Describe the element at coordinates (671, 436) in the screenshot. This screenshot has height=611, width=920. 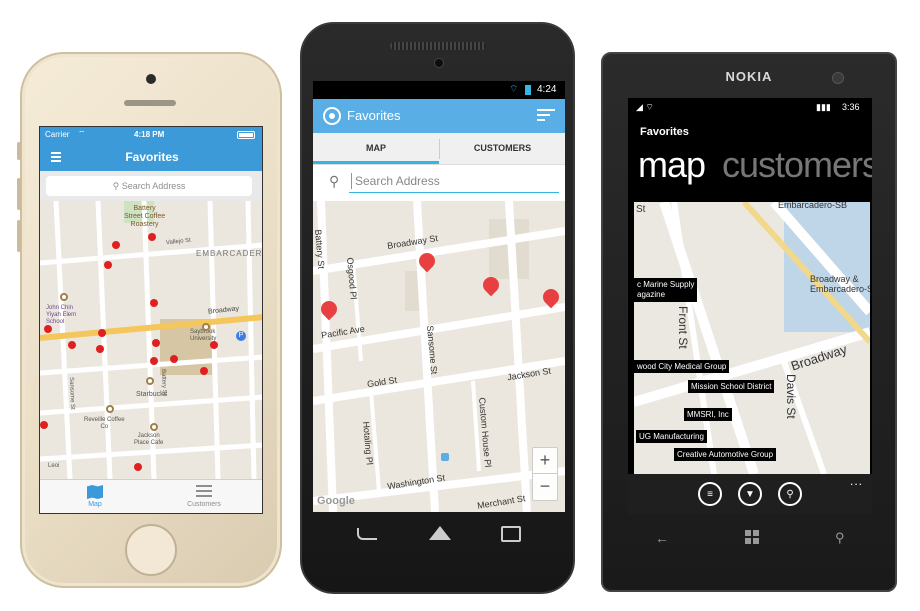
I see `pin-label: UG Manufacturing` at that location.